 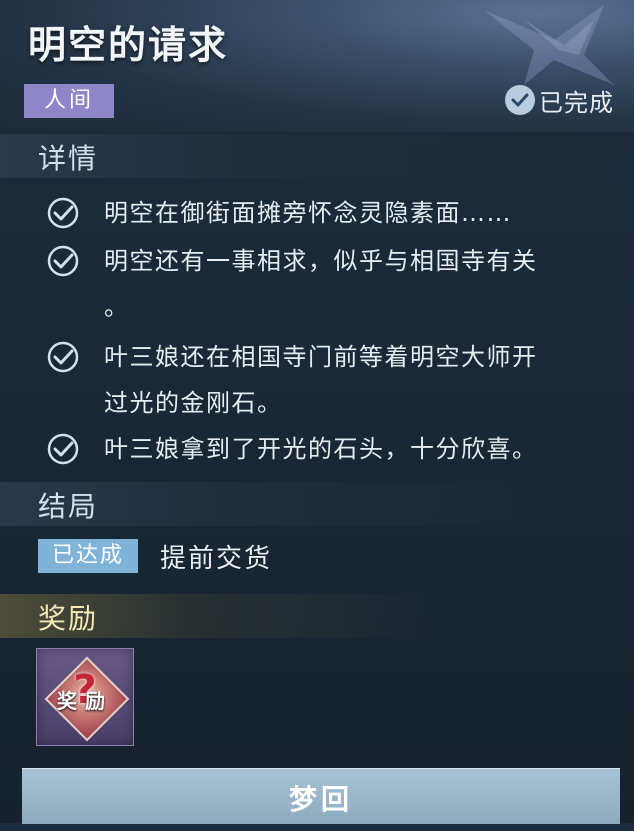 What do you see at coordinates (88, 556) in the screenshot?
I see `achieved-badge: 已达成` at bounding box center [88, 556].